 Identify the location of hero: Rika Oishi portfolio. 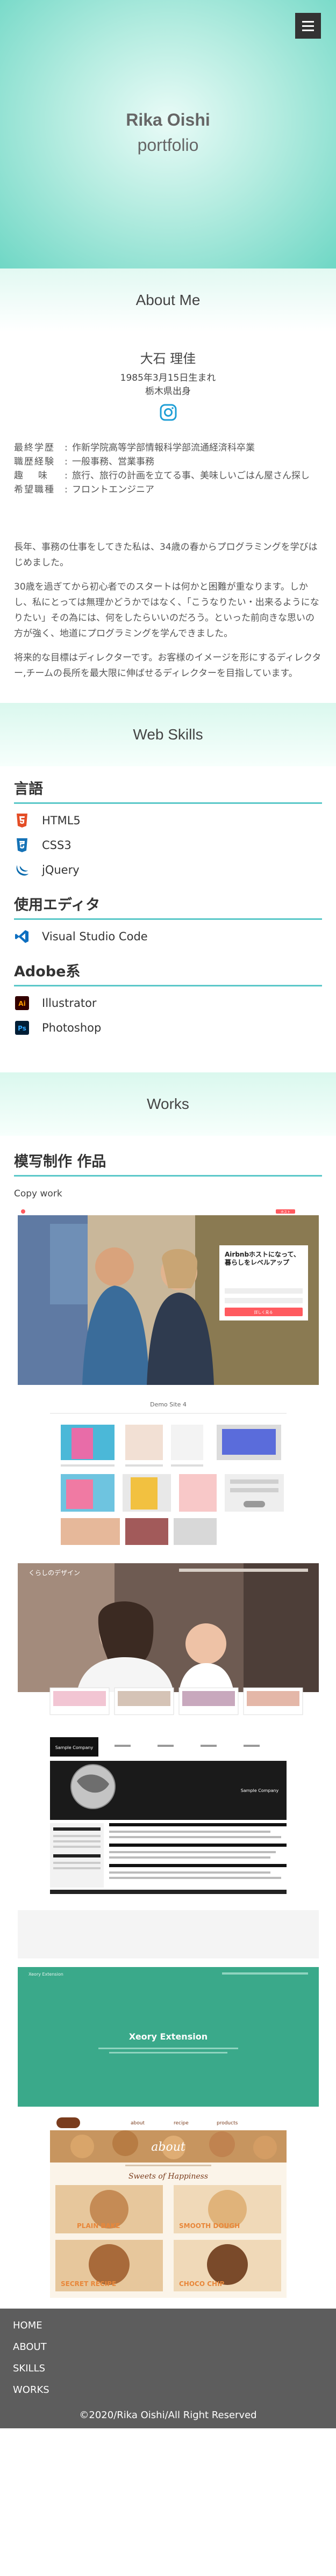
(168, 134).